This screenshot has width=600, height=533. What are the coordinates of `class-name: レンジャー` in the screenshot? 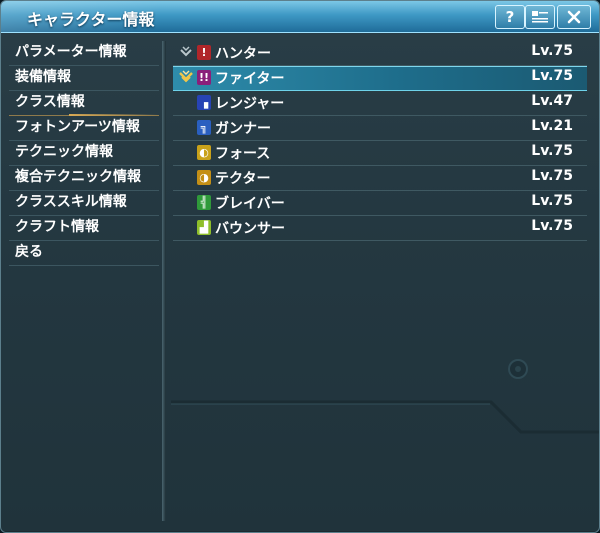 It's located at (250, 104).